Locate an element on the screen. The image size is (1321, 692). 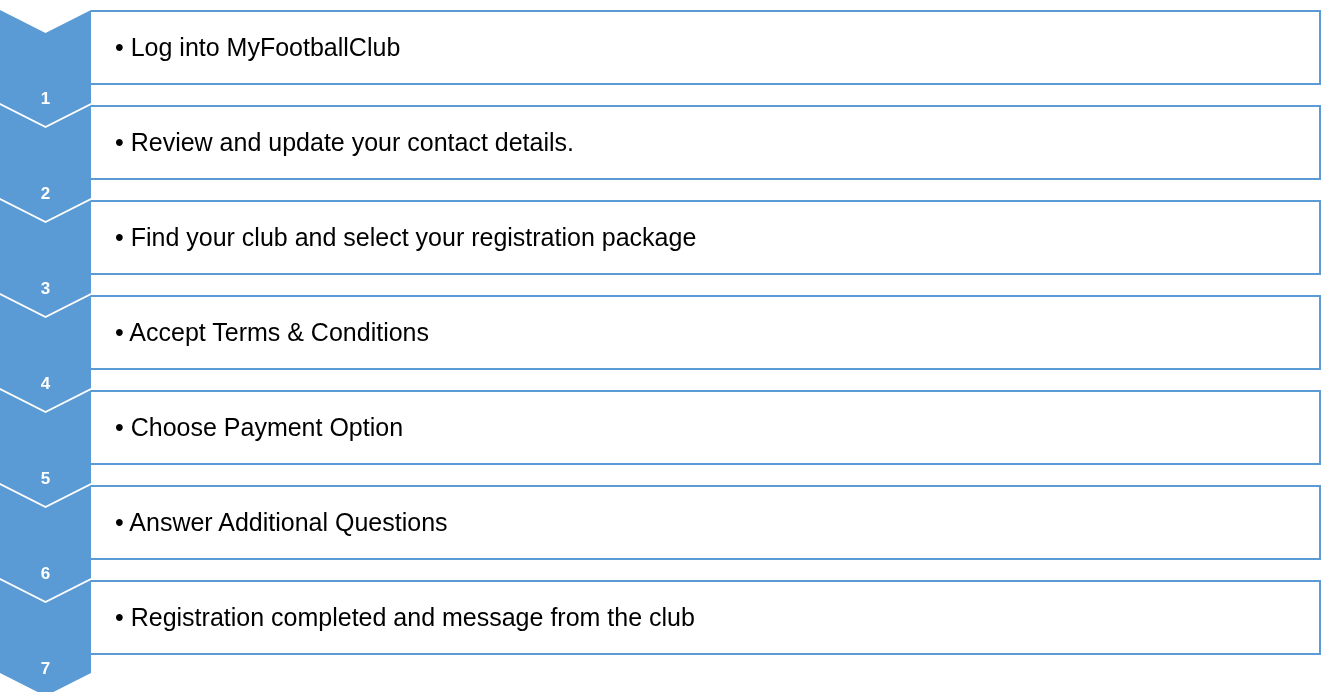
step-text: • Find your club and select your registration package is located at coordinates (406, 237).